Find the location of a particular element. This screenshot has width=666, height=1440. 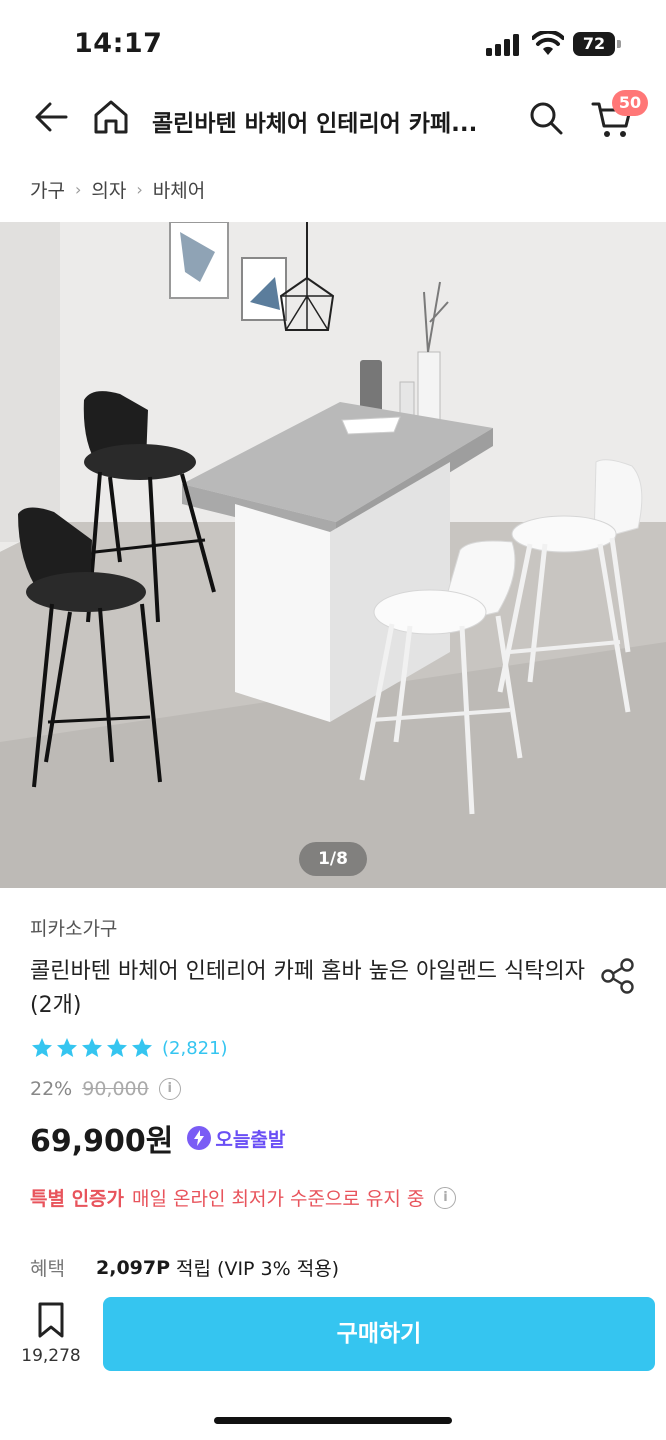

breadcrumb: 가구 › 의자 › 바체어 is located at coordinates (117, 189).